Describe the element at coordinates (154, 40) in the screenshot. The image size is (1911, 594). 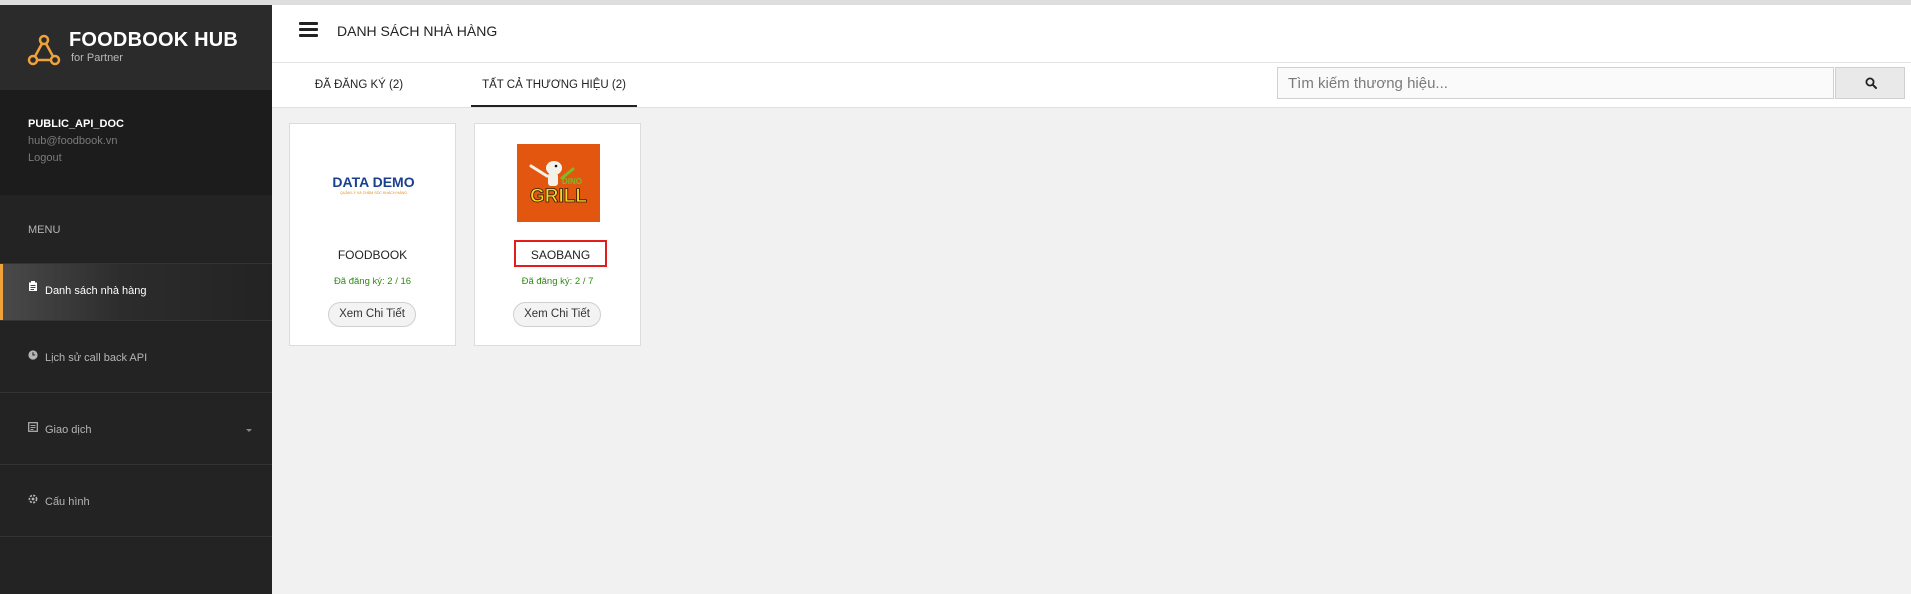
I see `brand-name: FOODBOOK HUB` at that location.